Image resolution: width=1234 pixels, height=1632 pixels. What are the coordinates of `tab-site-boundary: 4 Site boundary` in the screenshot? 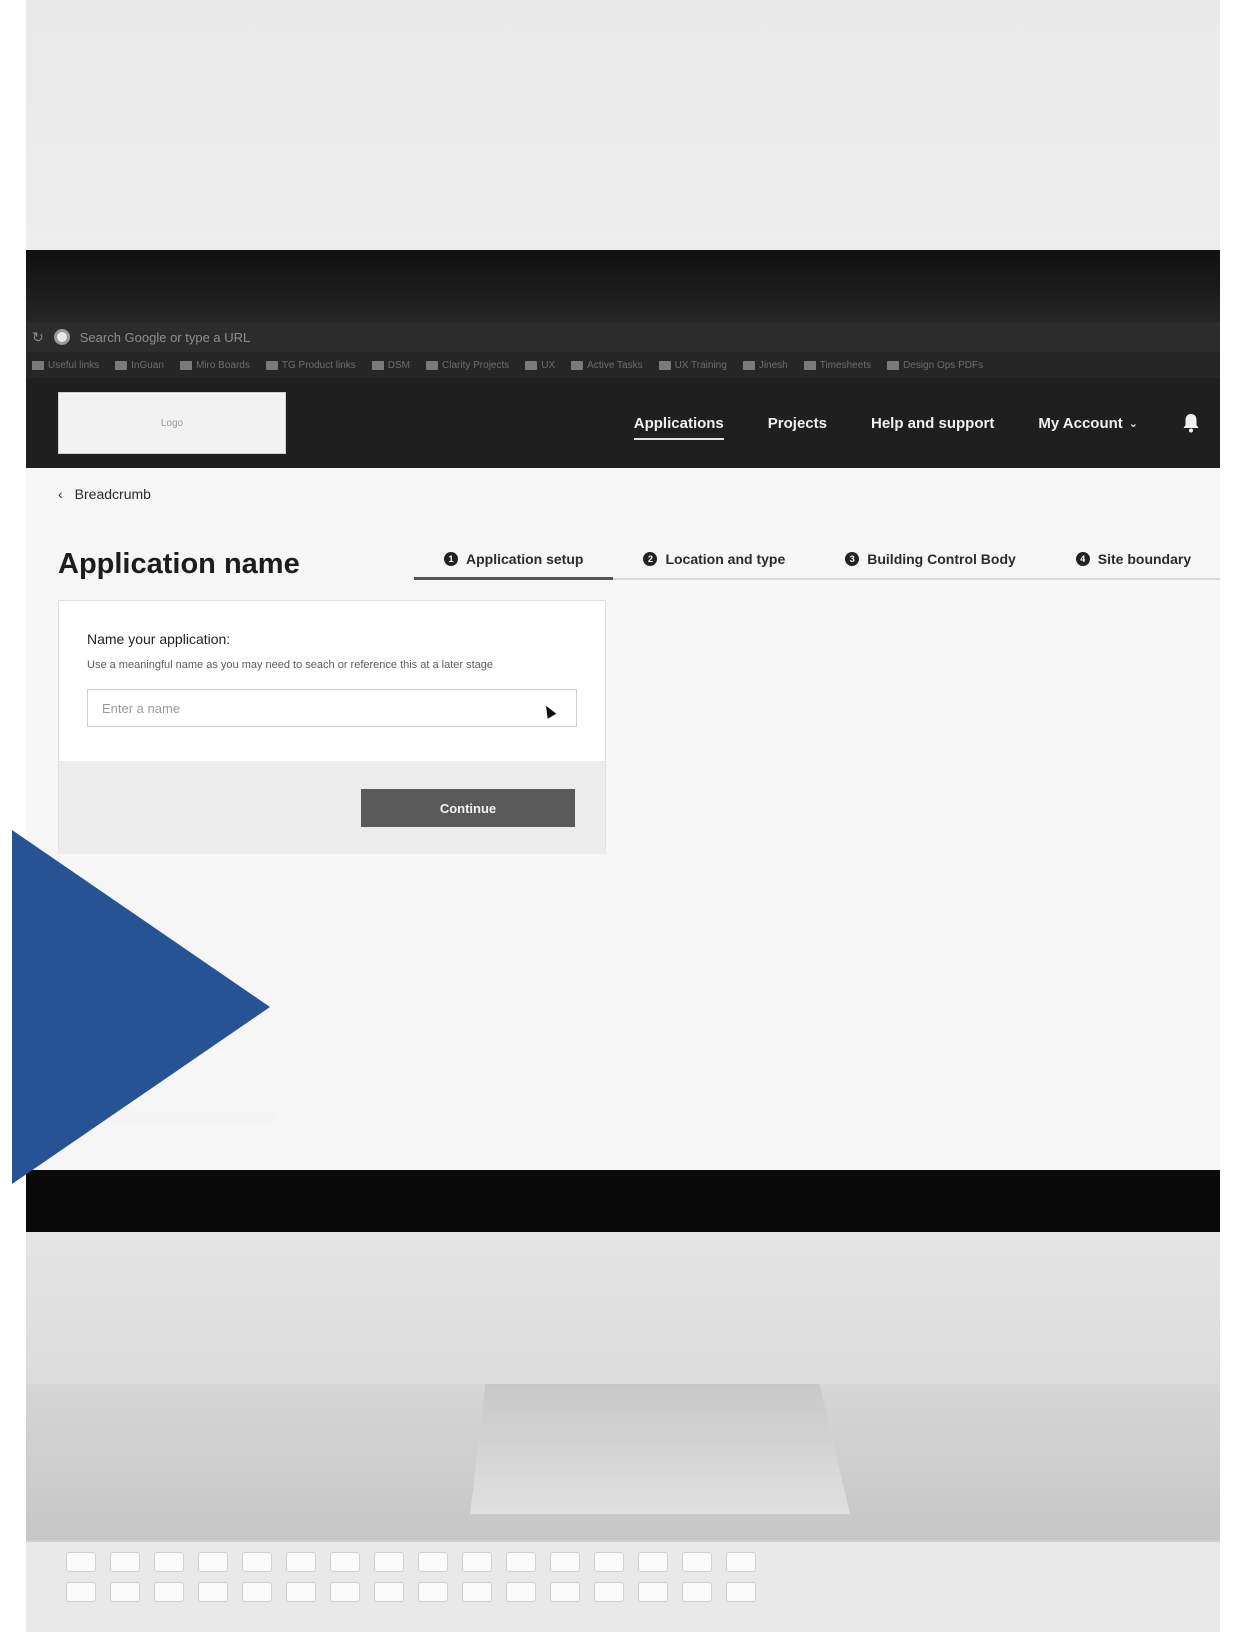 It's located at (1132, 560).